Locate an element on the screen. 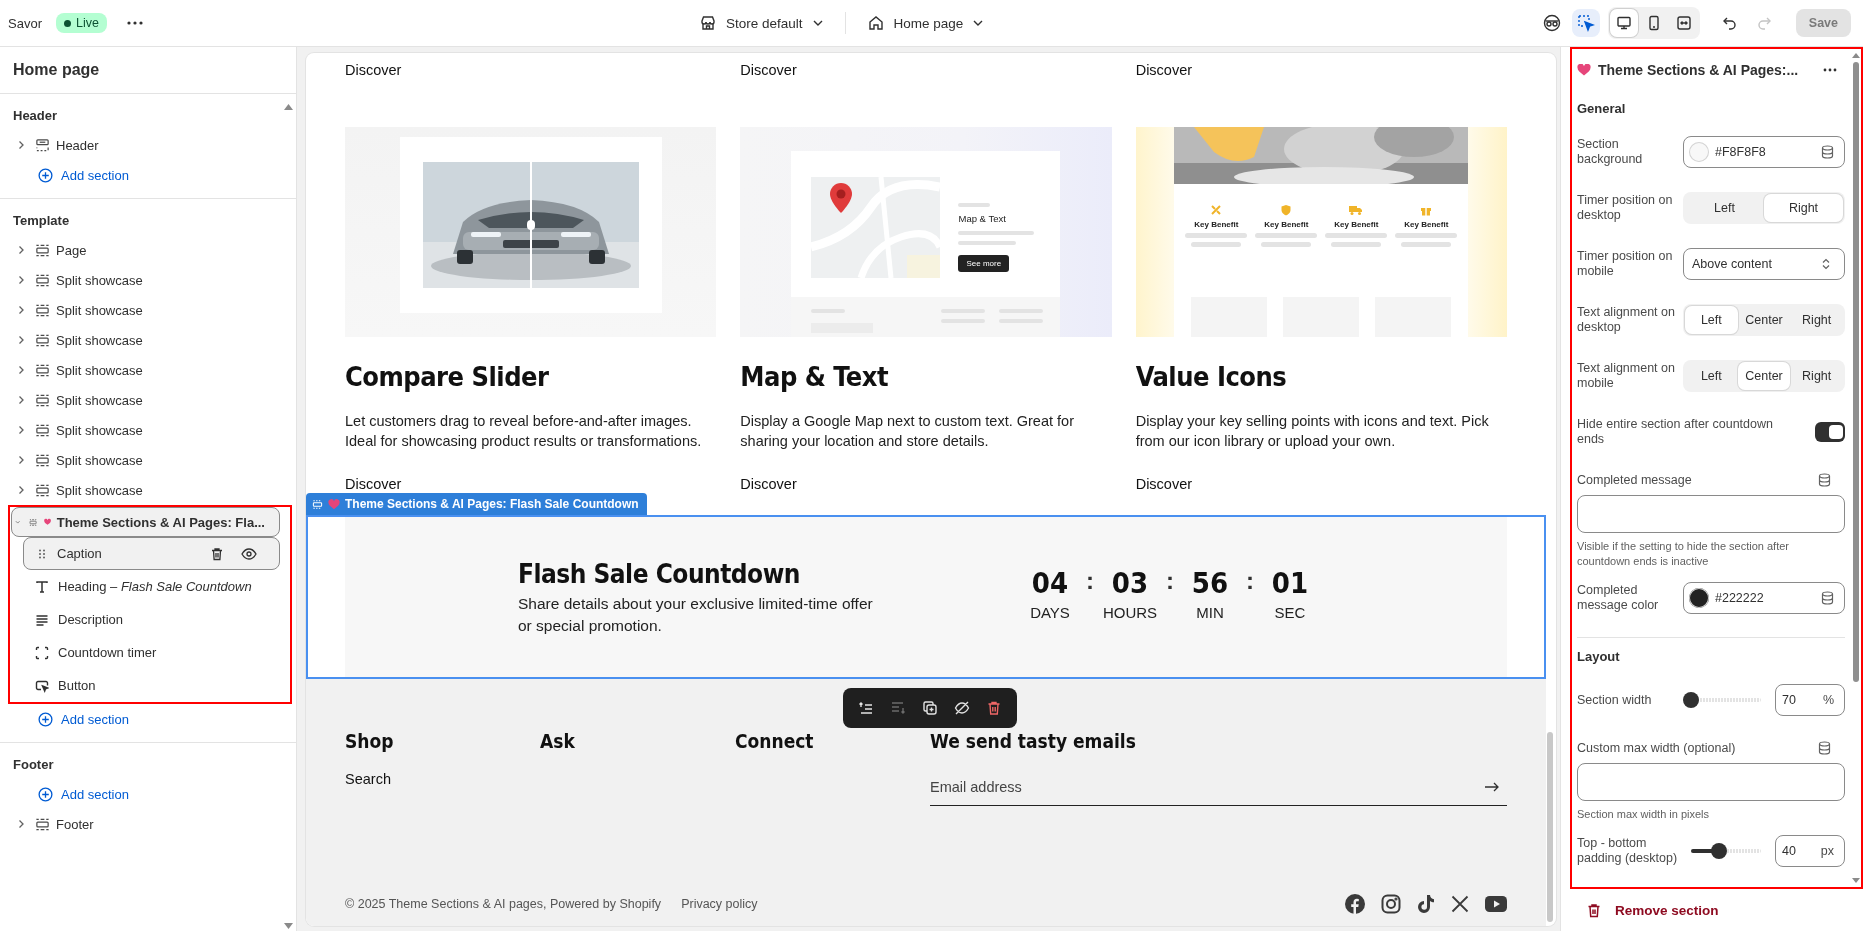 The width and height of the screenshot is (1863, 931). block-item: Countdown timer is located at coordinates (151, 652).